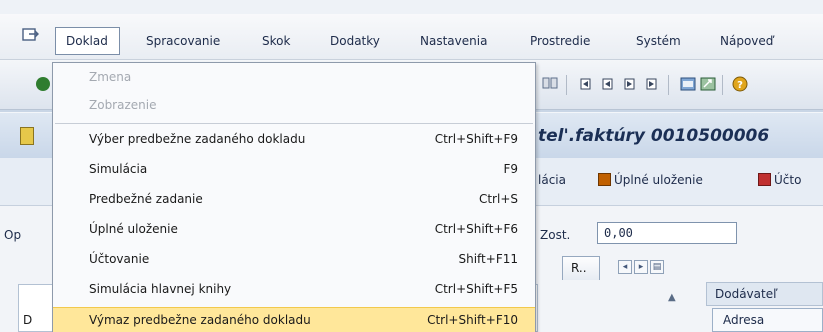 Image resolution: width=823 pixels, height=332 pixels. What do you see at coordinates (276, 41) in the screenshot?
I see `menu-skok: Skok` at bounding box center [276, 41].